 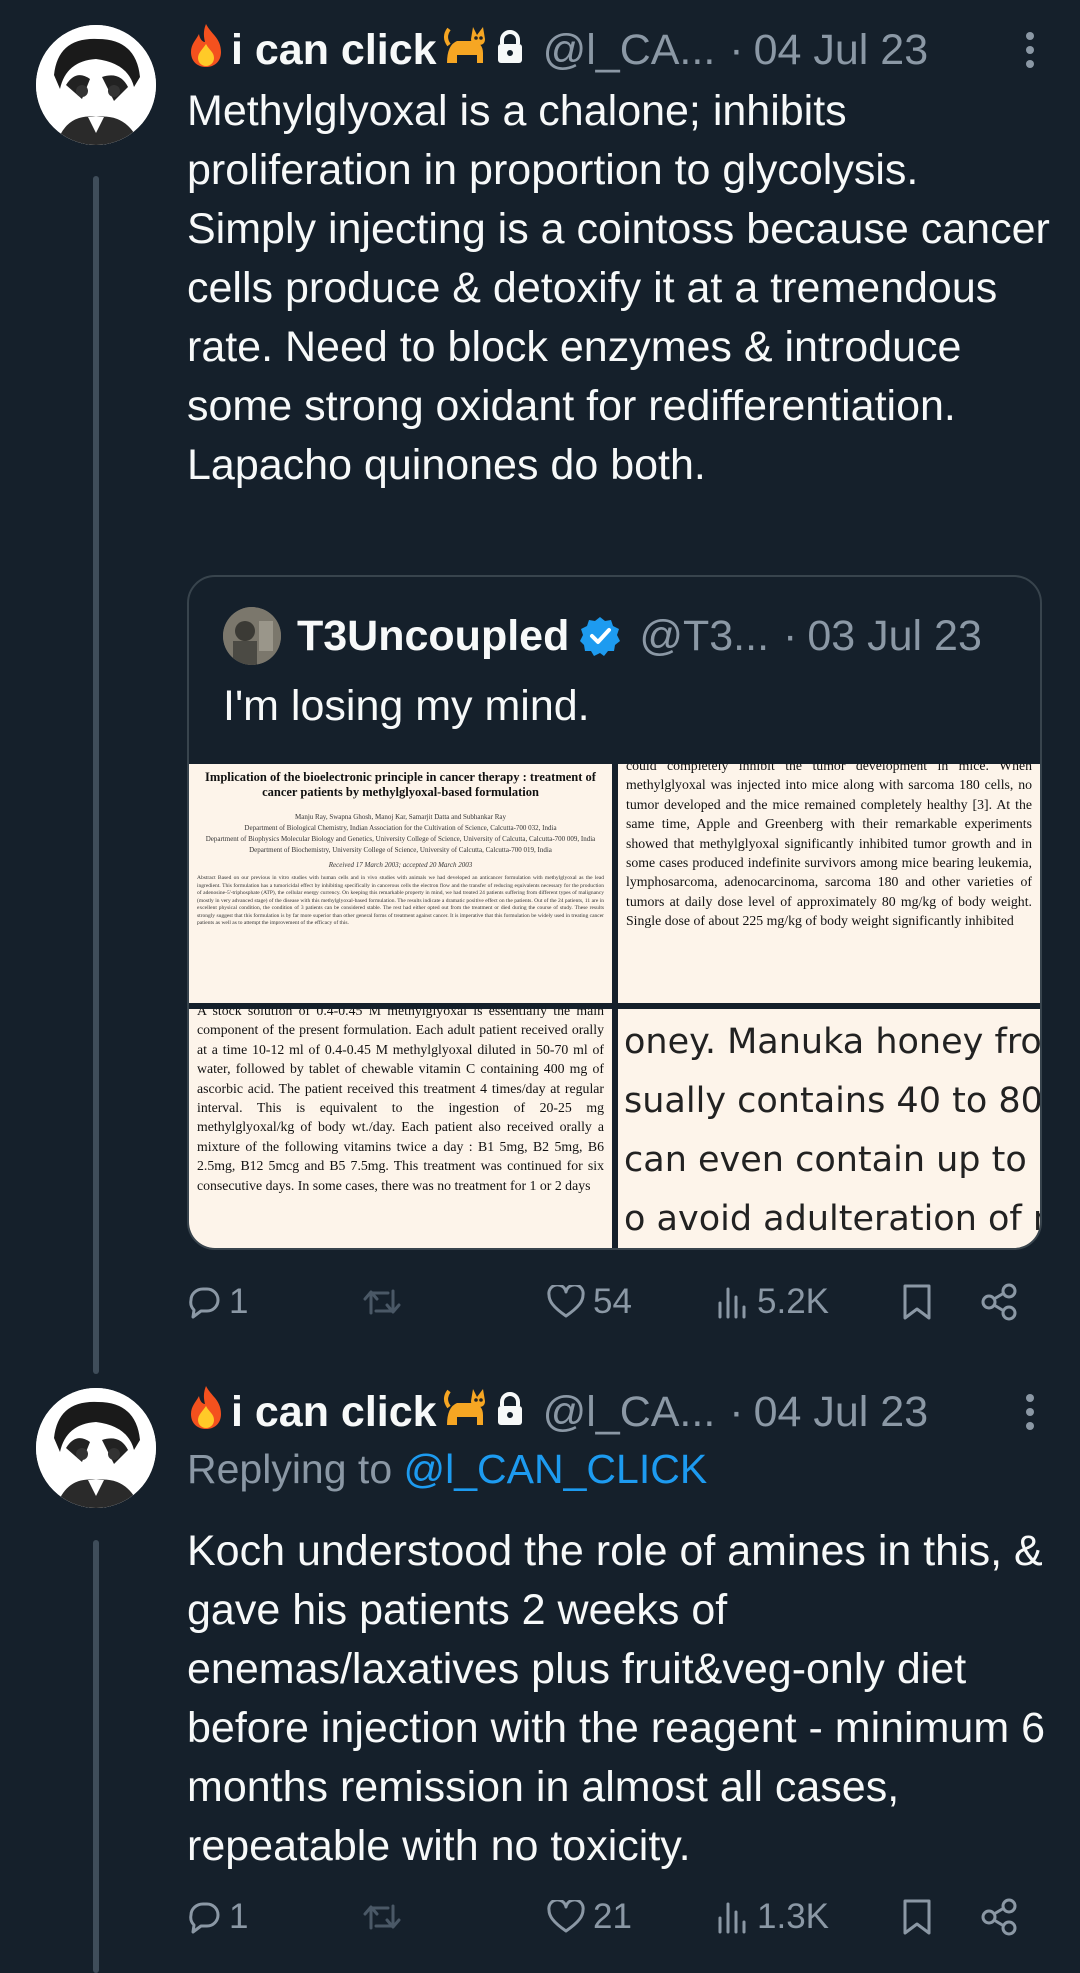 What do you see at coordinates (832, 1101) in the screenshot?
I see `honey-text-line: sually contains 40 to 800` at bounding box center [832, 1101].